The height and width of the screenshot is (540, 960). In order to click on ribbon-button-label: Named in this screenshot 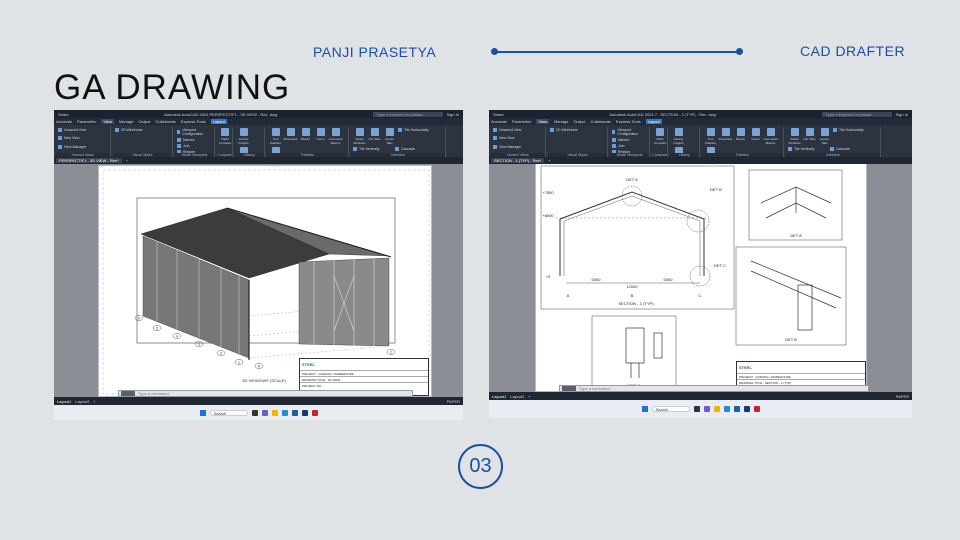, I will do `click(189, 140)`.